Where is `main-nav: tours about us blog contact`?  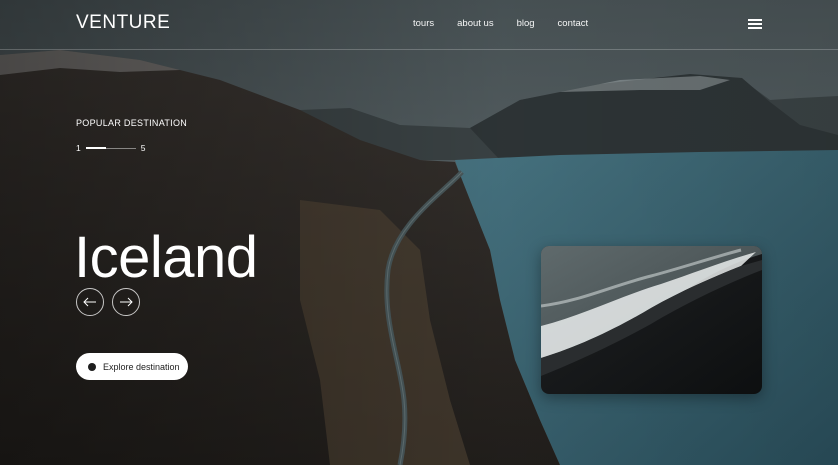 main-nav: tours about us blog contact is located at coordinates (512, 23).